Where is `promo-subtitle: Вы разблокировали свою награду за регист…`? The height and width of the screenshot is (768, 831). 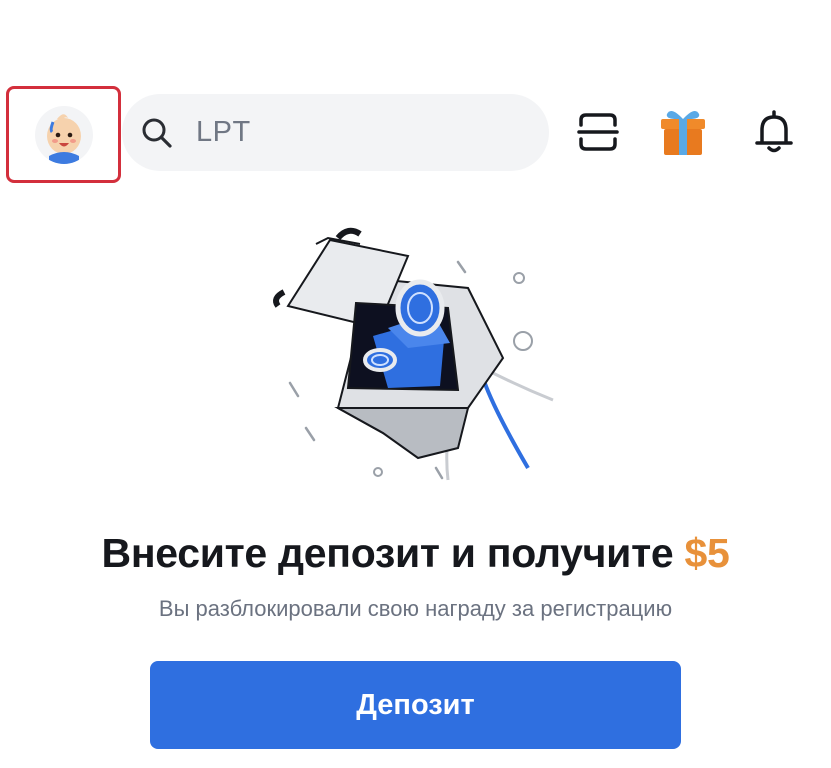 promo-subtitle: Вы разблокировали свою награду за регист… is located at coordinates (415, 608).